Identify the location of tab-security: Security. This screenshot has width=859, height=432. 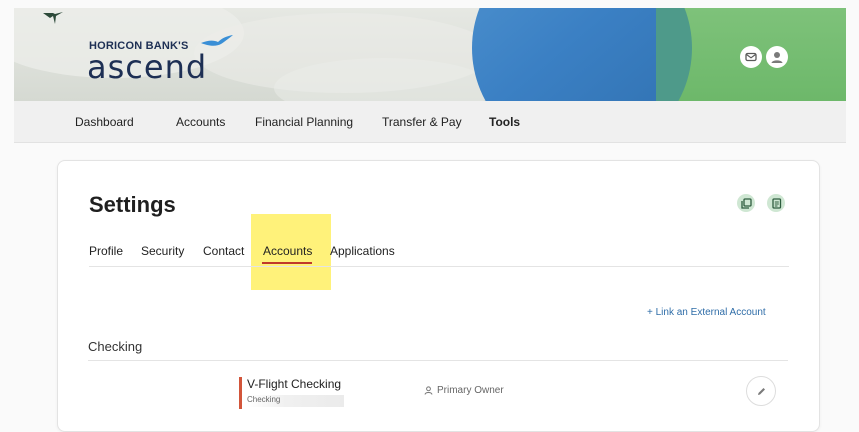
(162, 251).